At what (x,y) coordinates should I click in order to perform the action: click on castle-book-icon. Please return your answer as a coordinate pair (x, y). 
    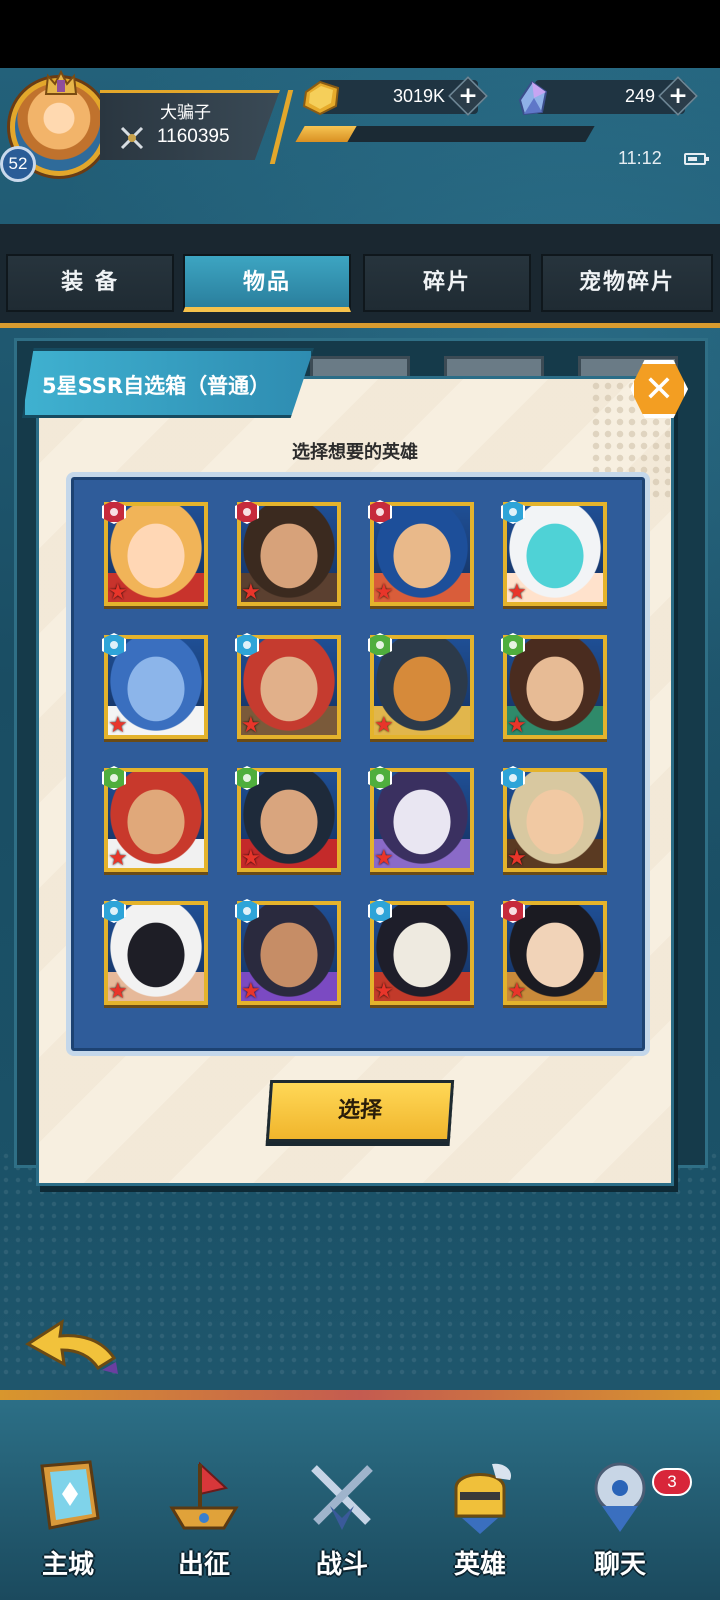
    Looking at the image, I should click on (70, 1495).